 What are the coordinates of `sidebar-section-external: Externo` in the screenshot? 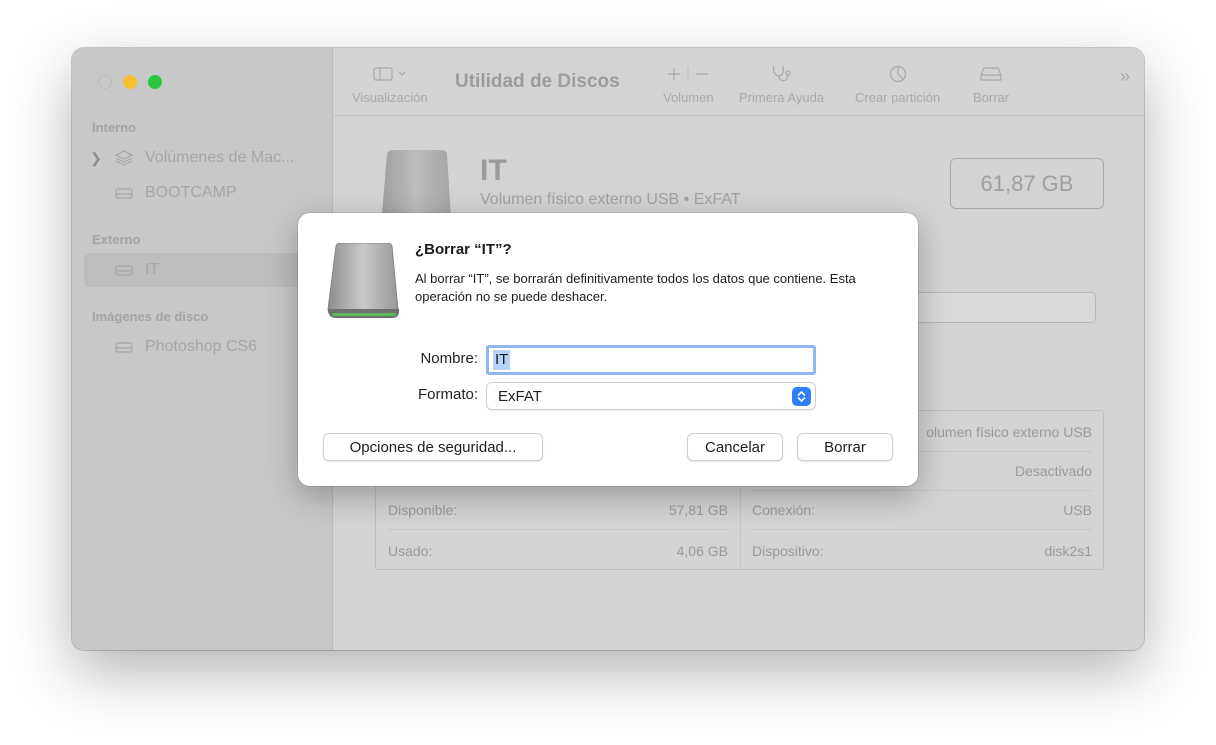 It's located at (116, 239).